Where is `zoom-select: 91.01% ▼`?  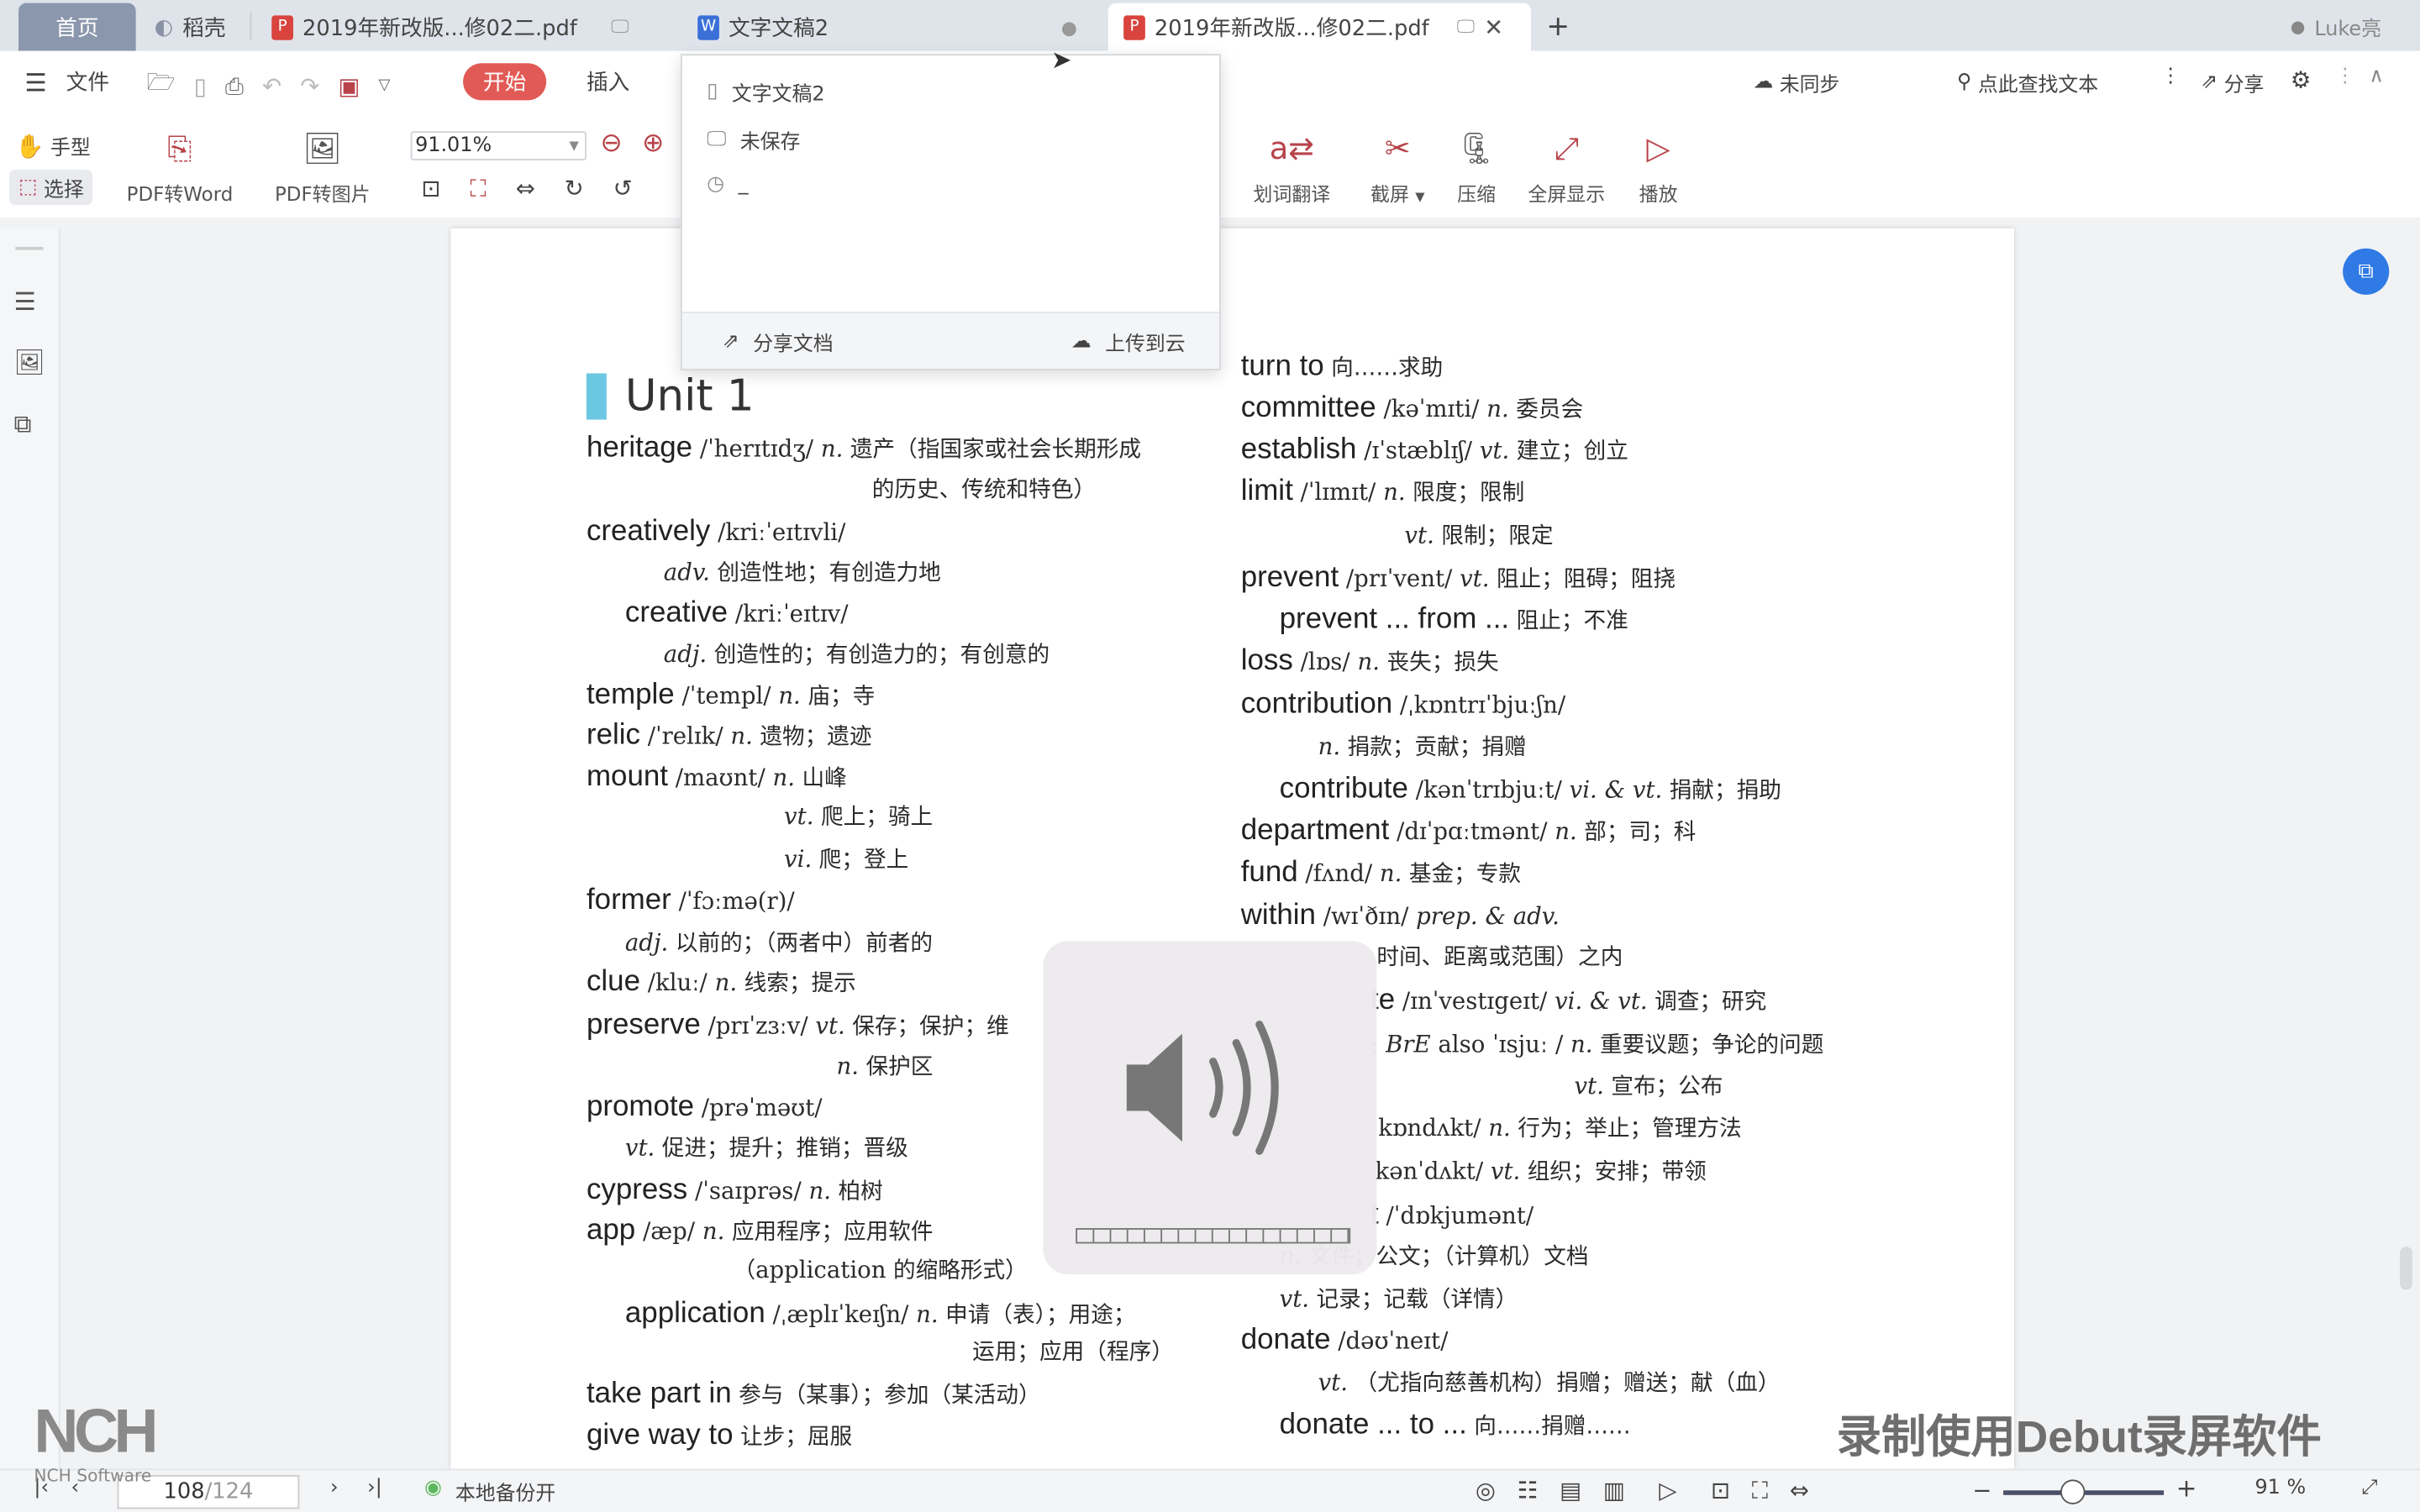 zoom-select: 91.01% ▼ is located at coordinates (498, 146).